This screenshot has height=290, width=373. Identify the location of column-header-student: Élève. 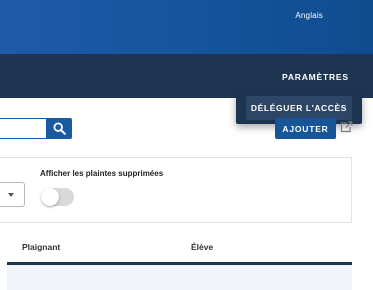
(202, 247).